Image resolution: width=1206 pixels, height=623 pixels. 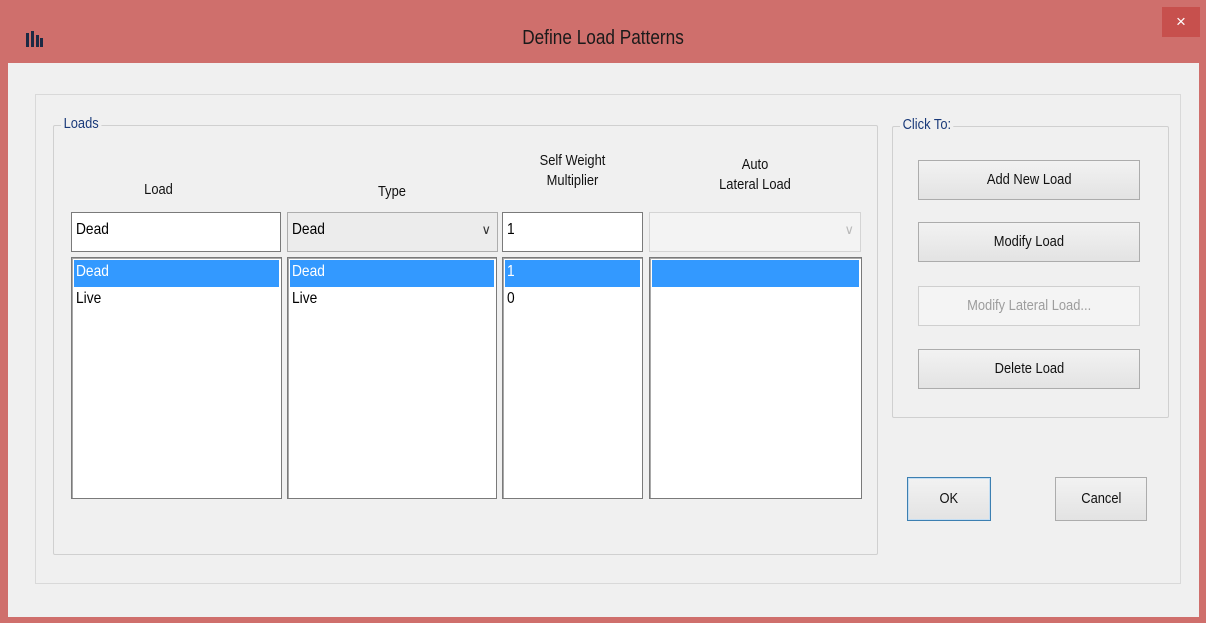 What do you see at coordinates (392, 378) in the screenshot?
I see `type-list: Dead Live` at bounding box center [392, 378].